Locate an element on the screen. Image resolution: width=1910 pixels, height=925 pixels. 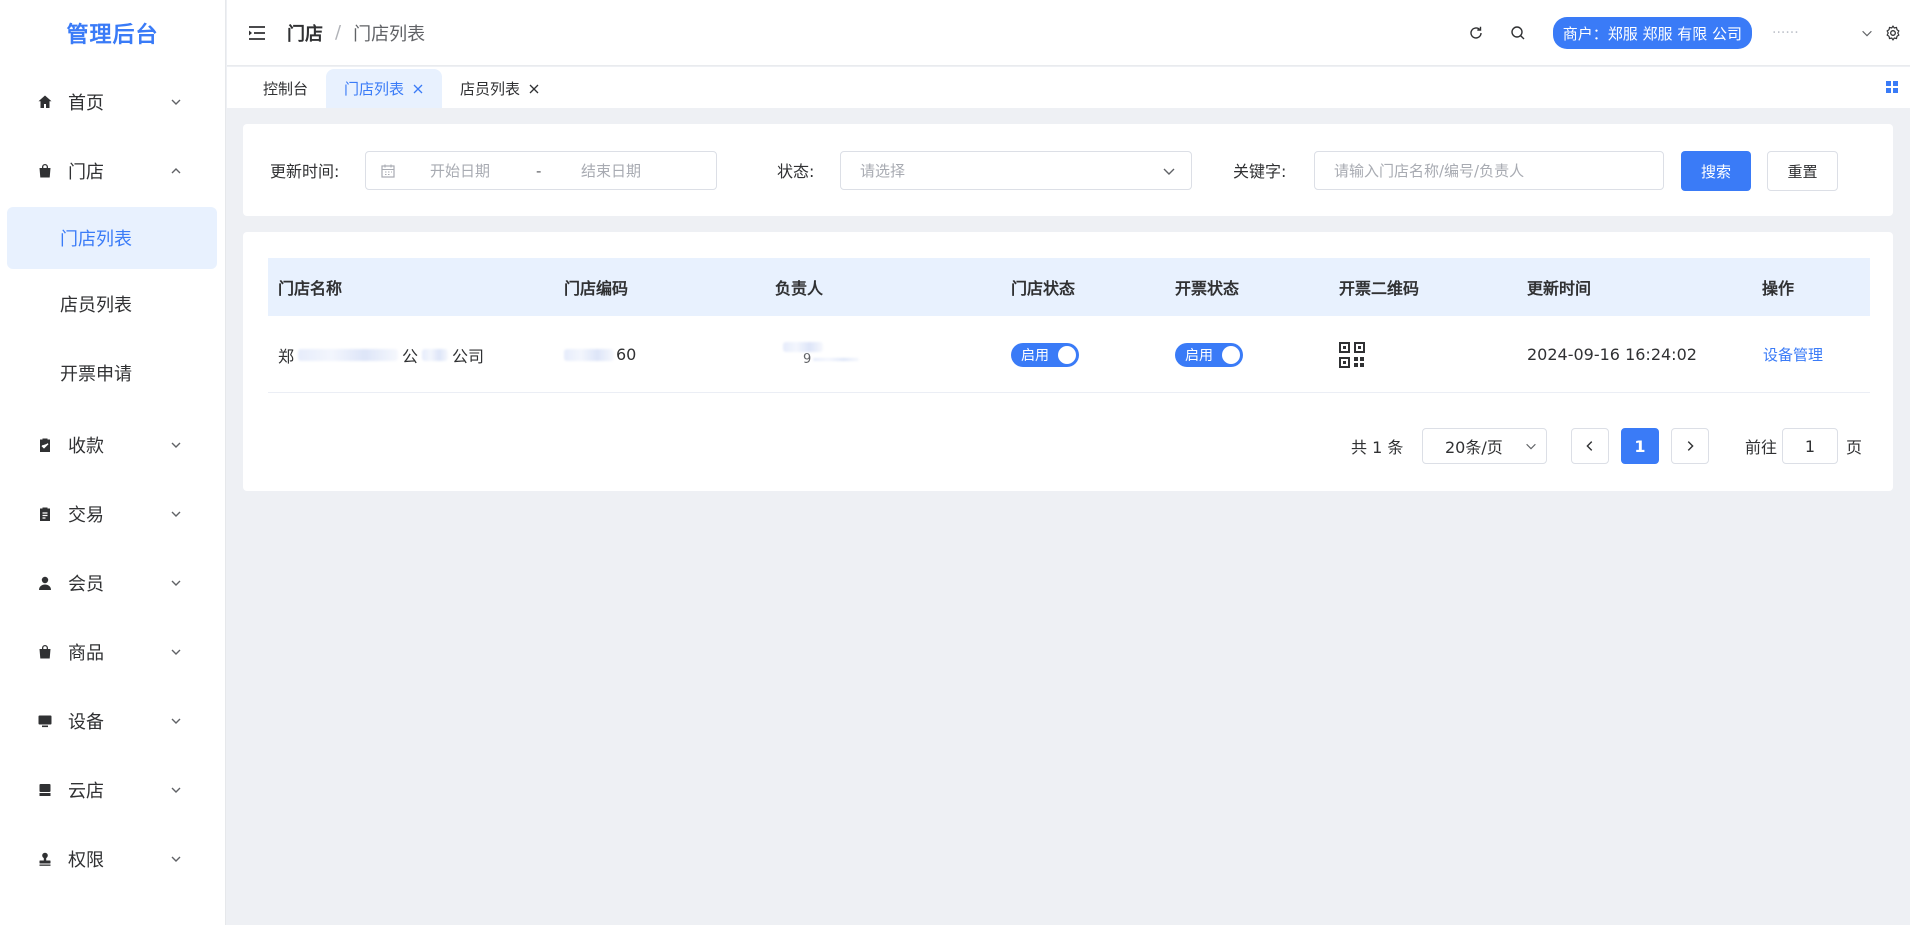
store-status-cell: 启用 is located at coordinates (1045, 354).